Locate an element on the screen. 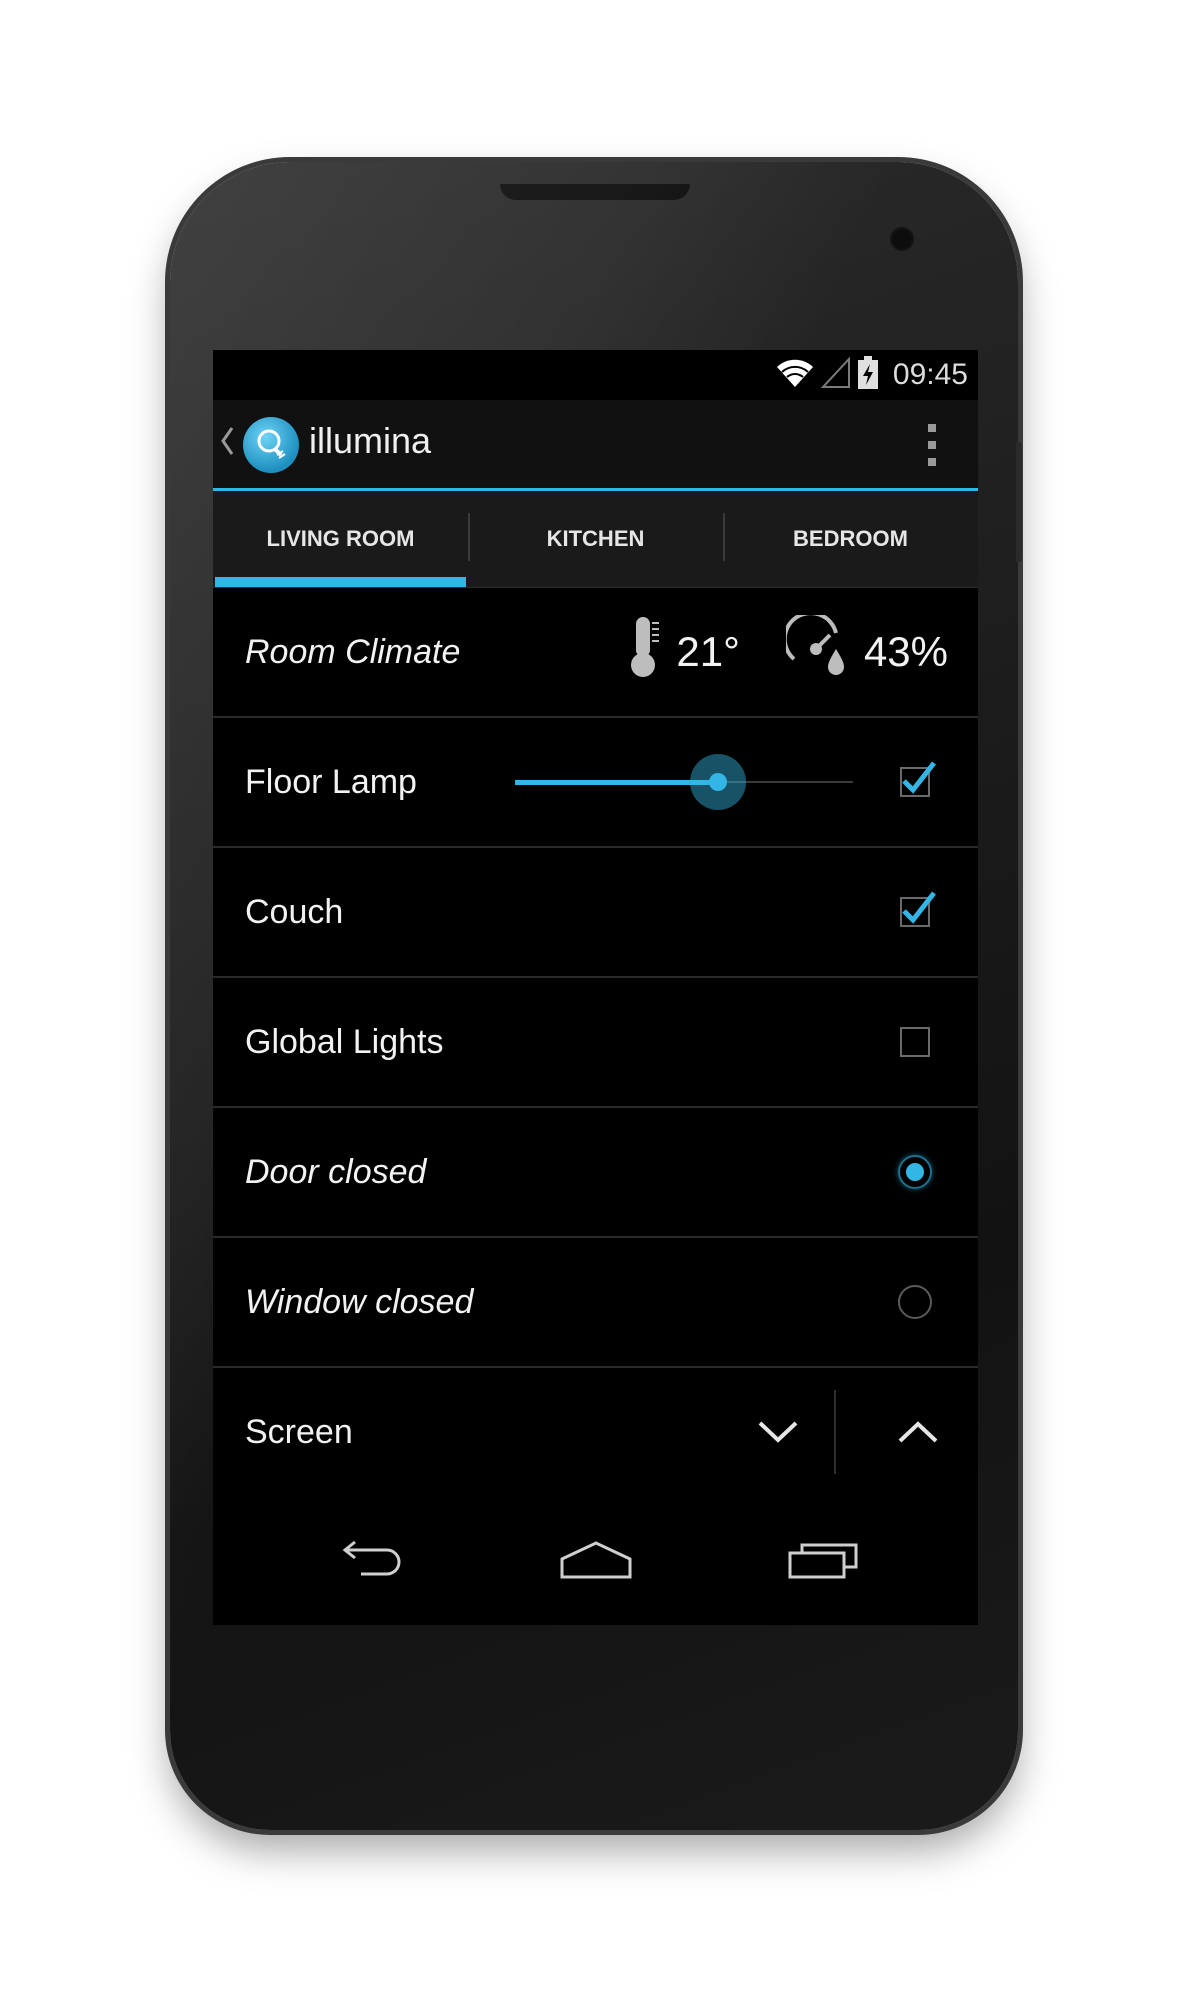  global-lights-checkbox is located at coordinates (915, 1042).